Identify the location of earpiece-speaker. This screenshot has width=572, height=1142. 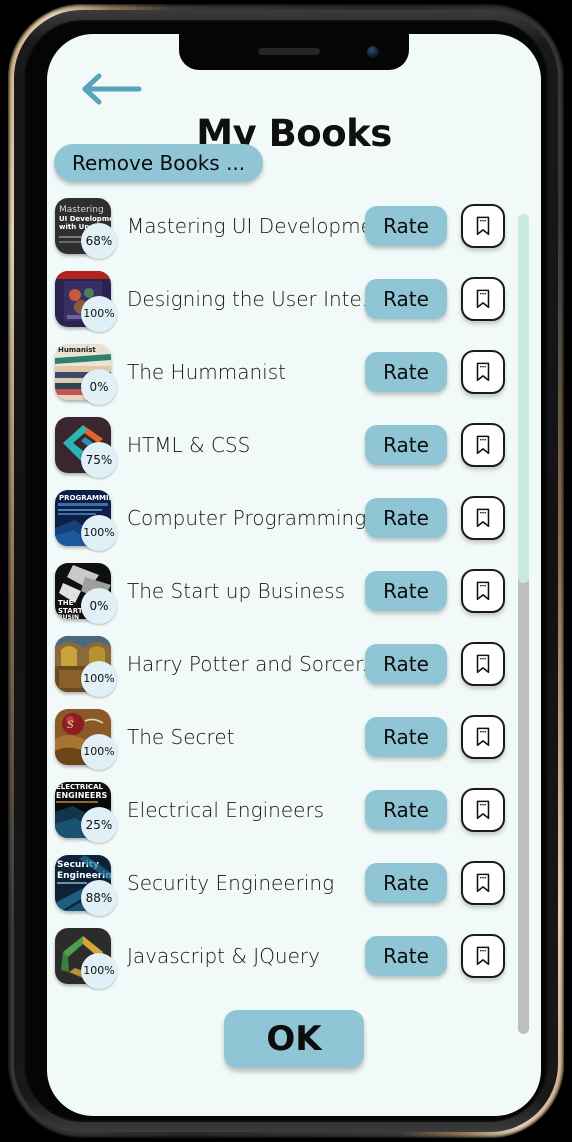
(289, 51).